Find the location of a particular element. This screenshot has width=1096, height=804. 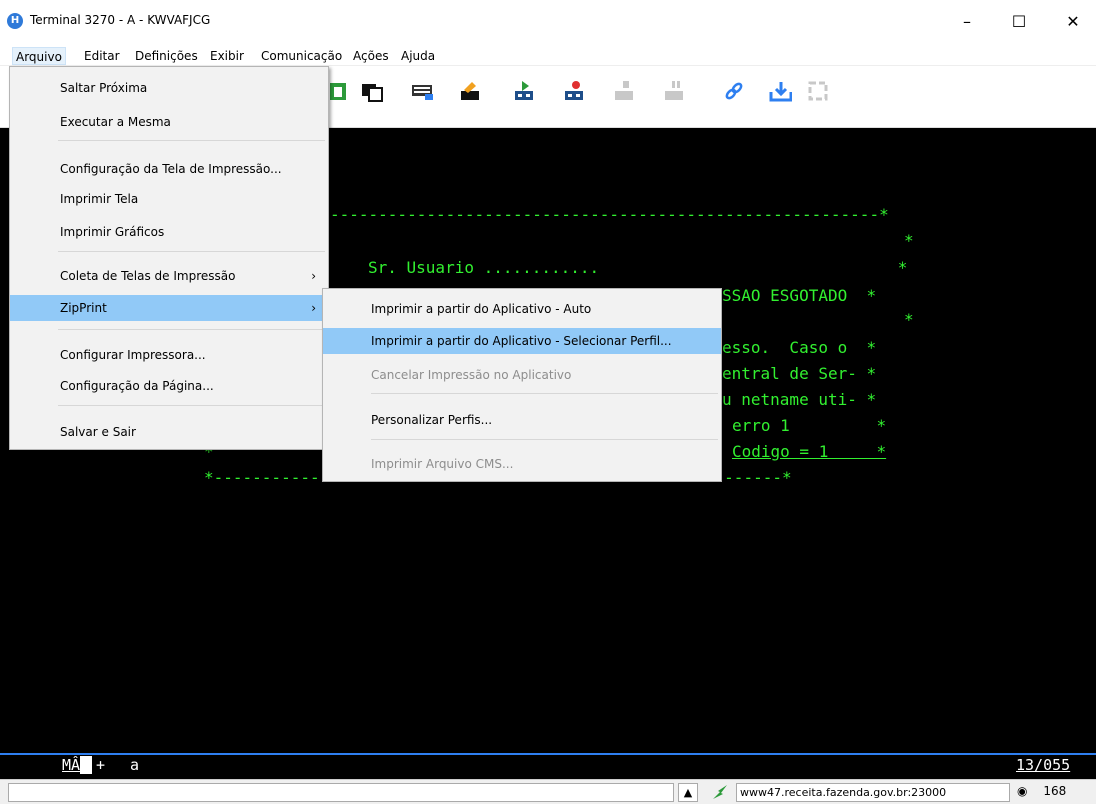

scroll-up-icon: ▲ is located at coordinates (688, 792).